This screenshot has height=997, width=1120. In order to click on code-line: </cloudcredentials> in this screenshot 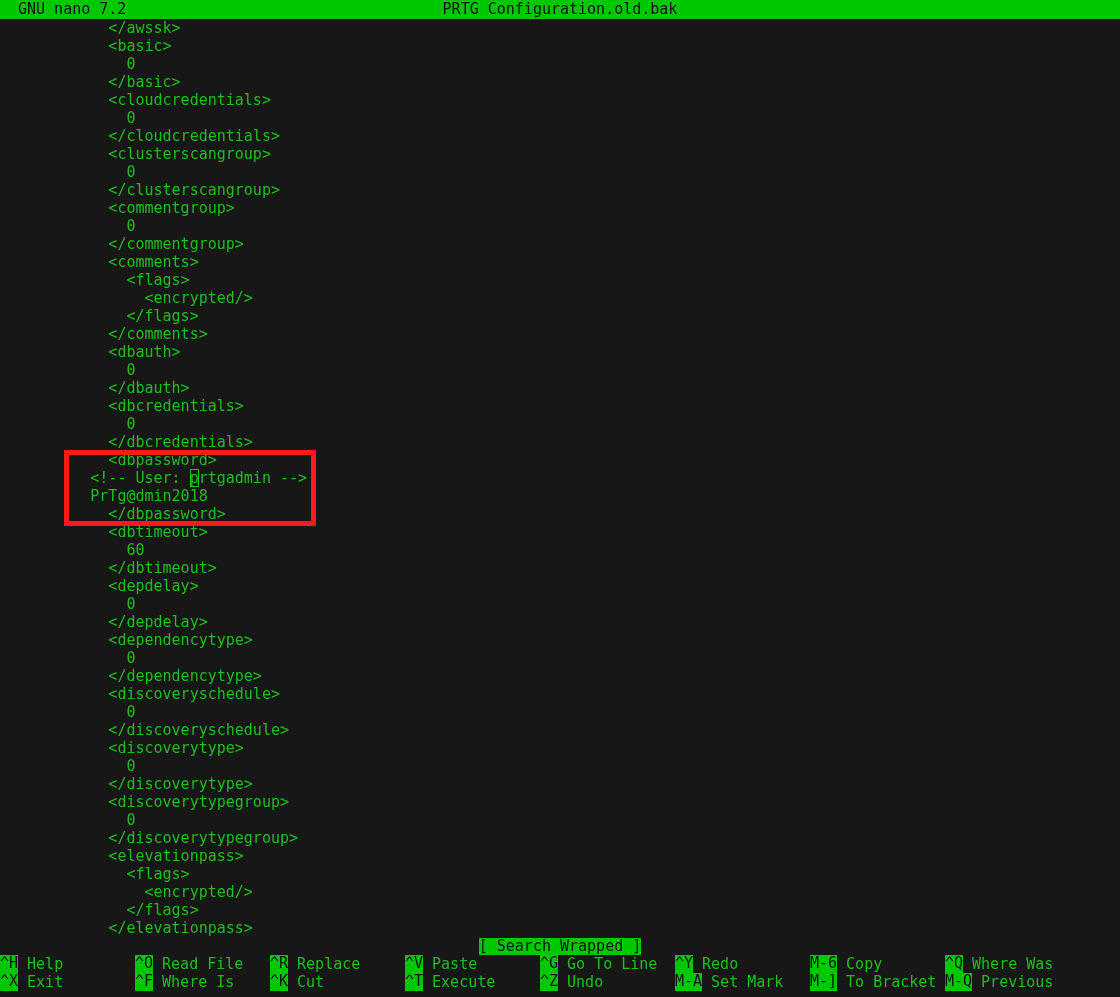, I will do `click(193, 136)`.